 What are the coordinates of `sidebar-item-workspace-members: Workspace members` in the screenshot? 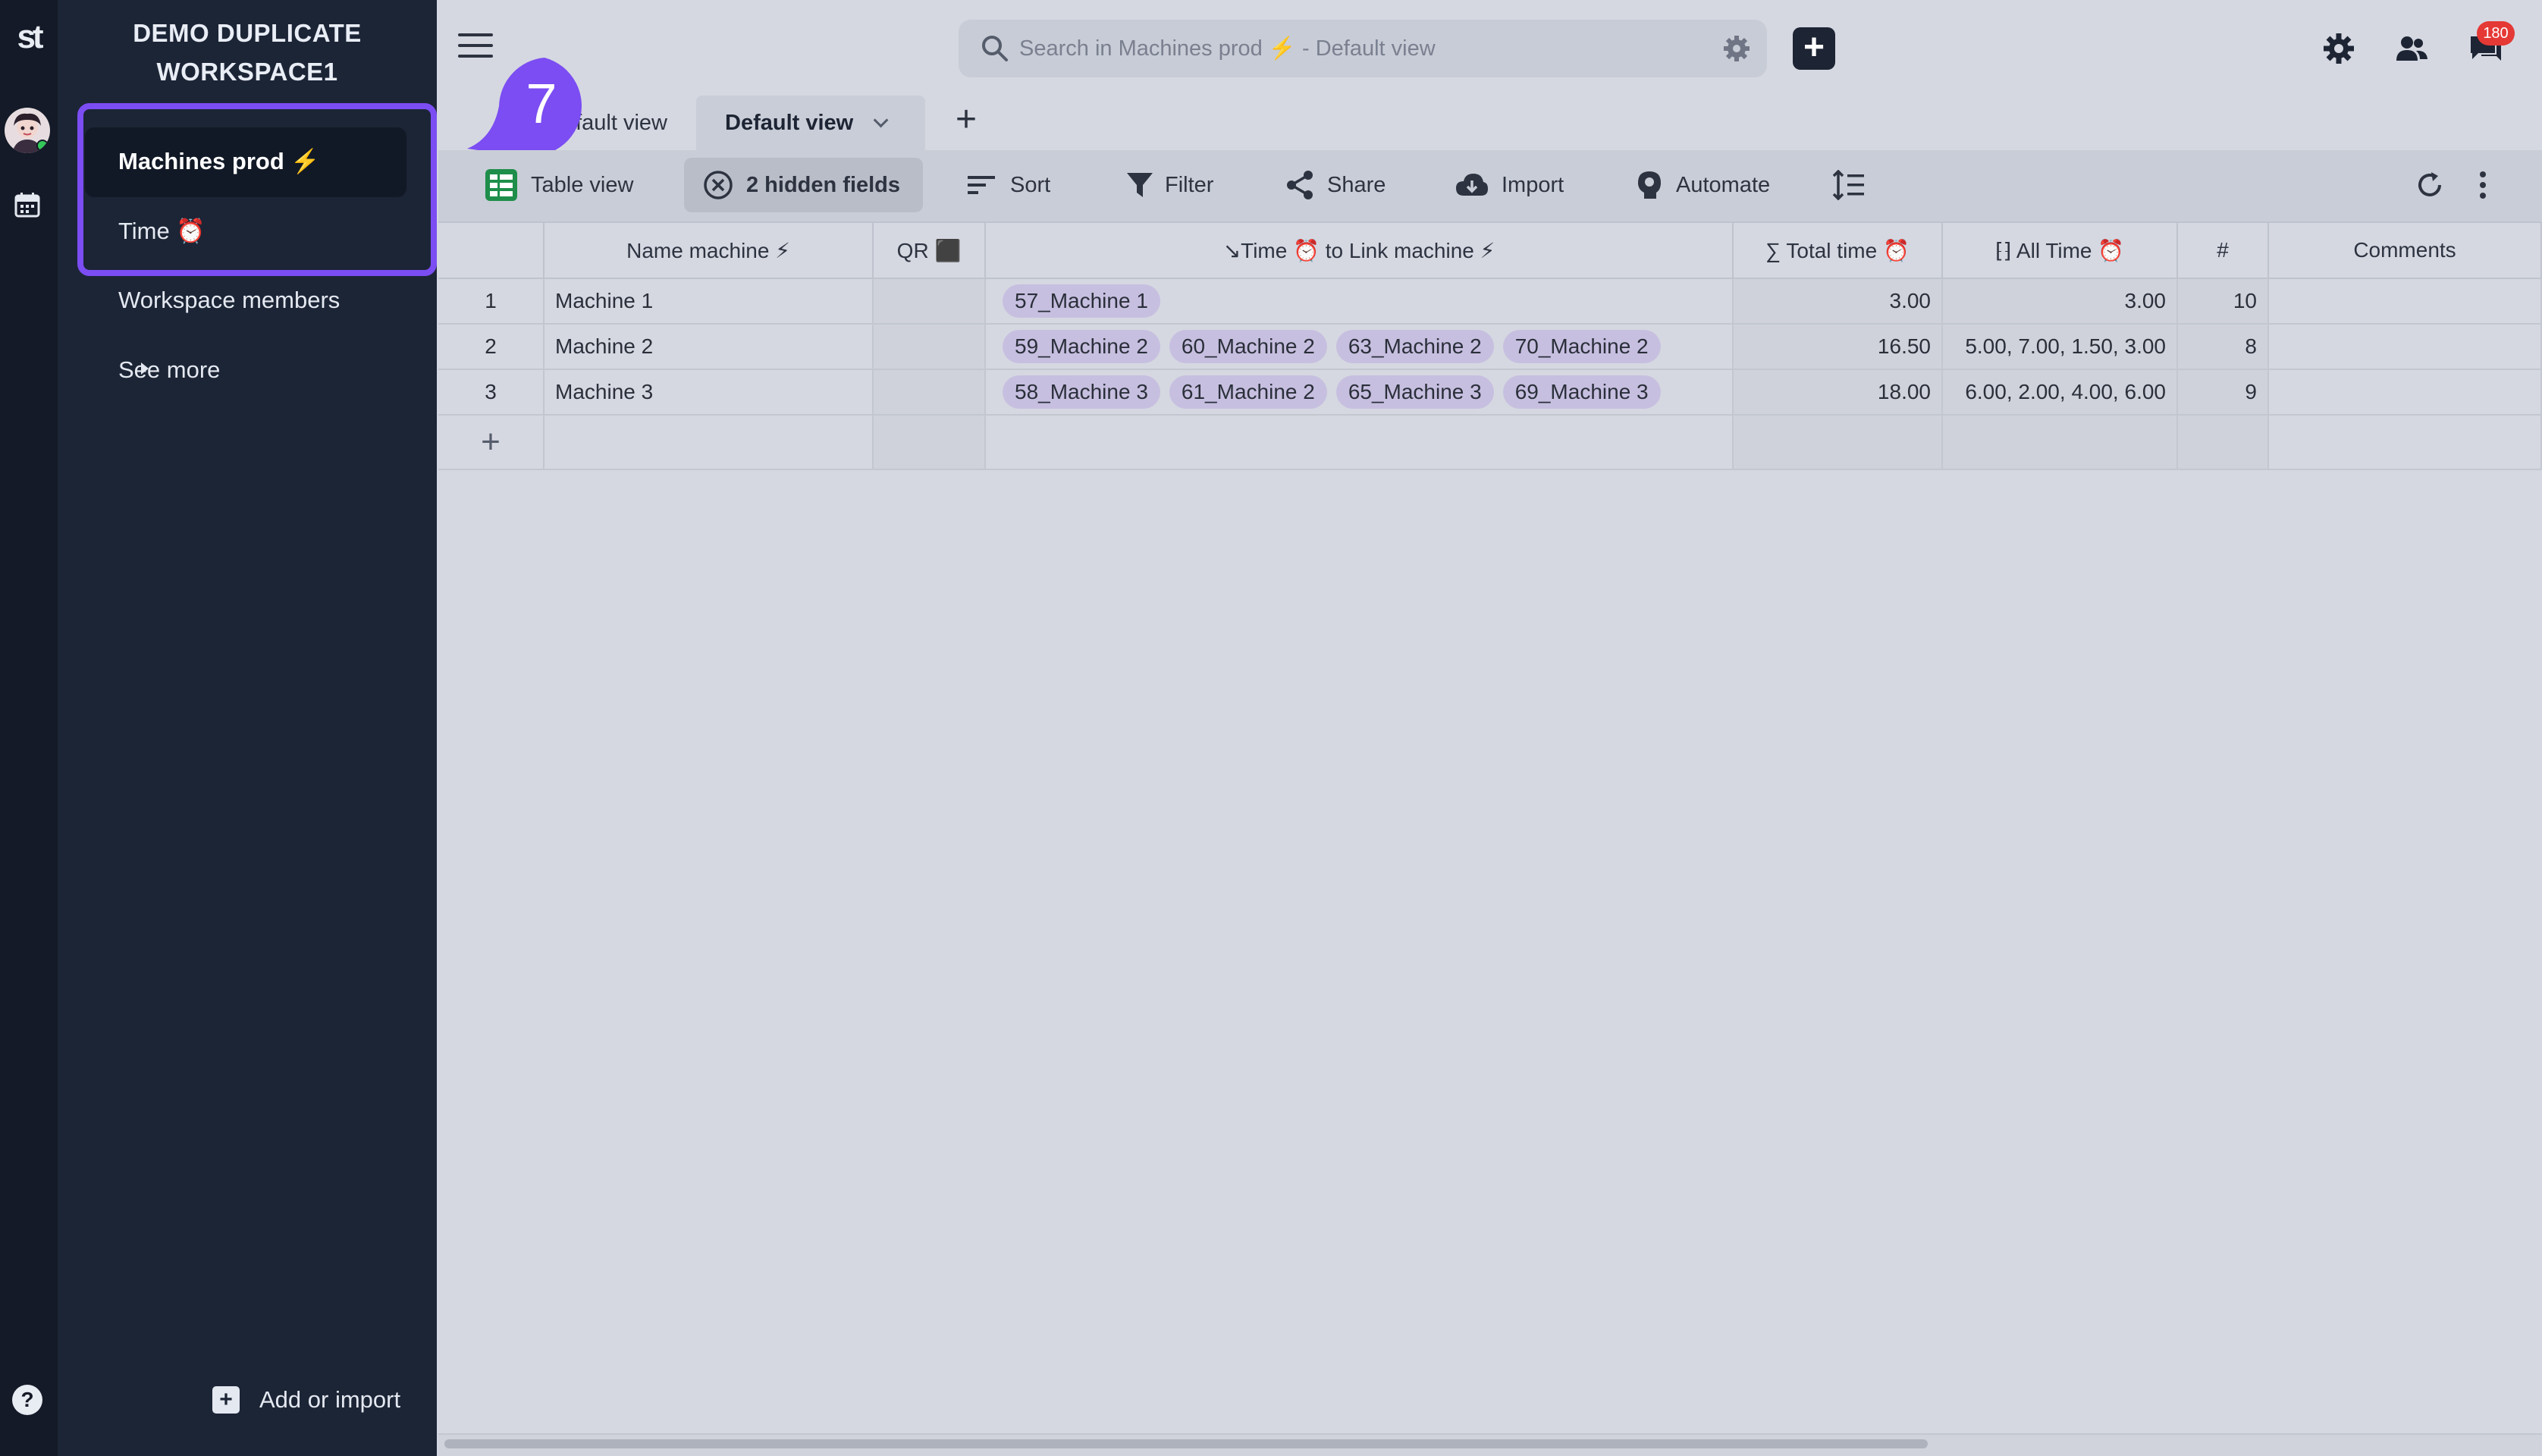 It's located at (229, 300).